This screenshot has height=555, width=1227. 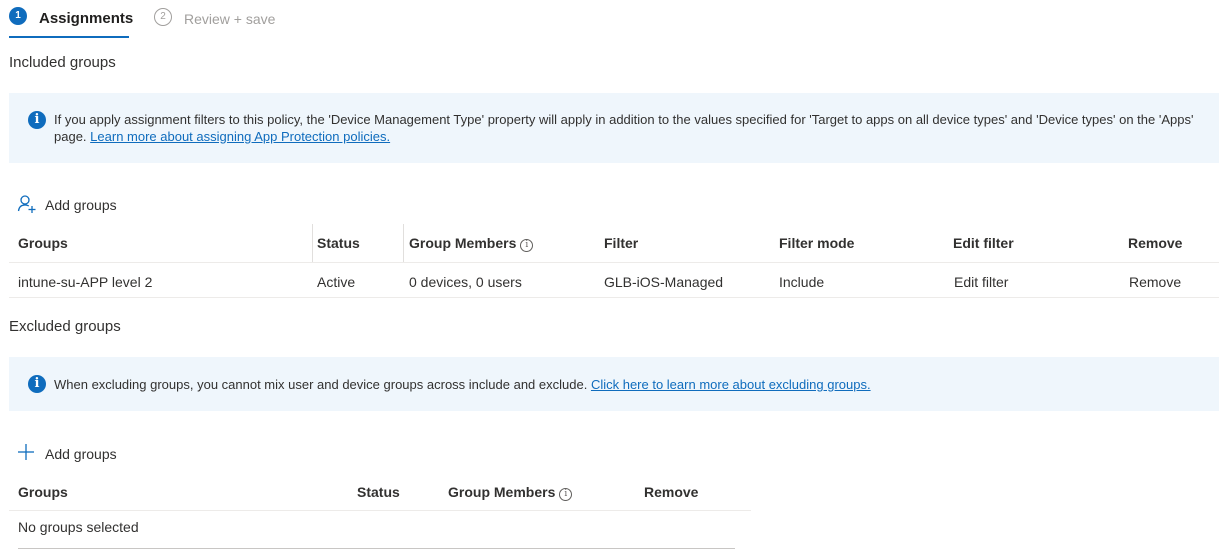 What do you see at coordinates (983, 243) in the screenshot?
I see `column-header-edit-filter: Edit filter` at bounding box center [983, 243].